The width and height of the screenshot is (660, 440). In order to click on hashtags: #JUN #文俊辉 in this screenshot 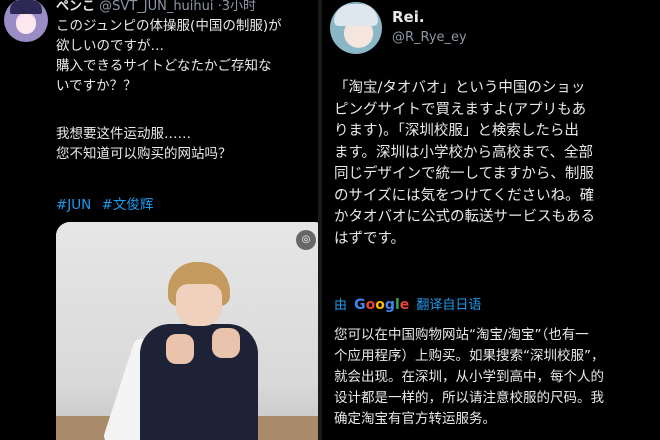, I will do `click(107, 203)`.